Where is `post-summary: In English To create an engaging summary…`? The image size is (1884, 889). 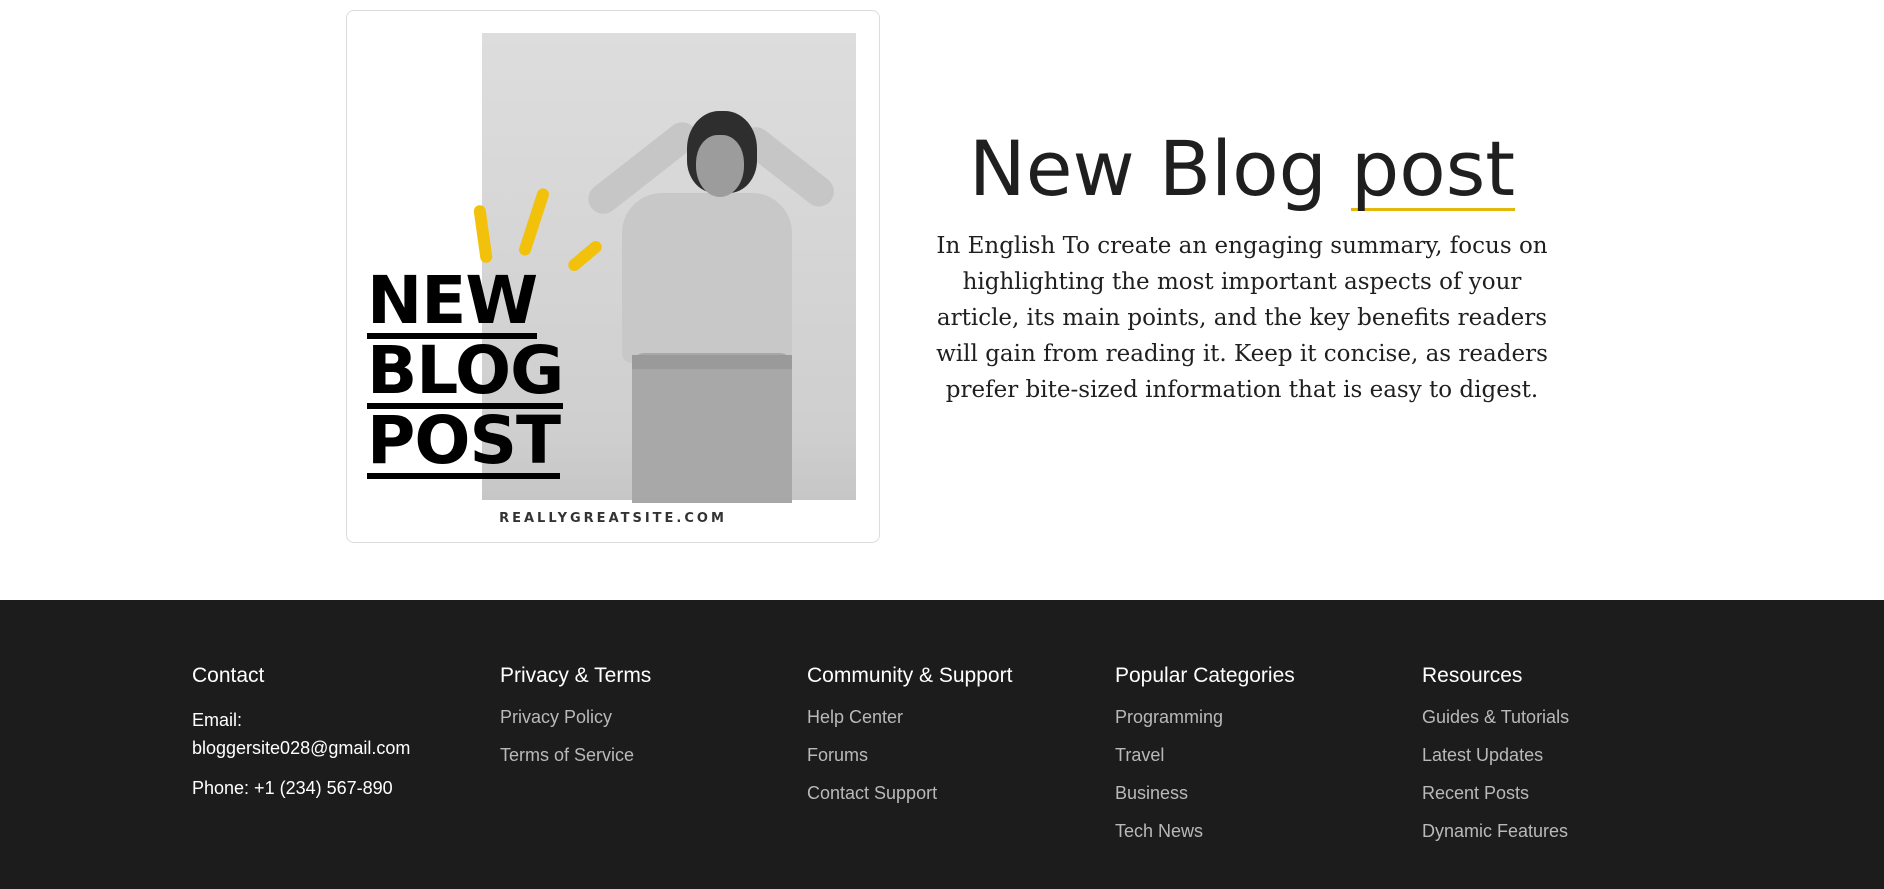 post-summary: In English To create an engaging summary… is located at coordinates (1242, 318).